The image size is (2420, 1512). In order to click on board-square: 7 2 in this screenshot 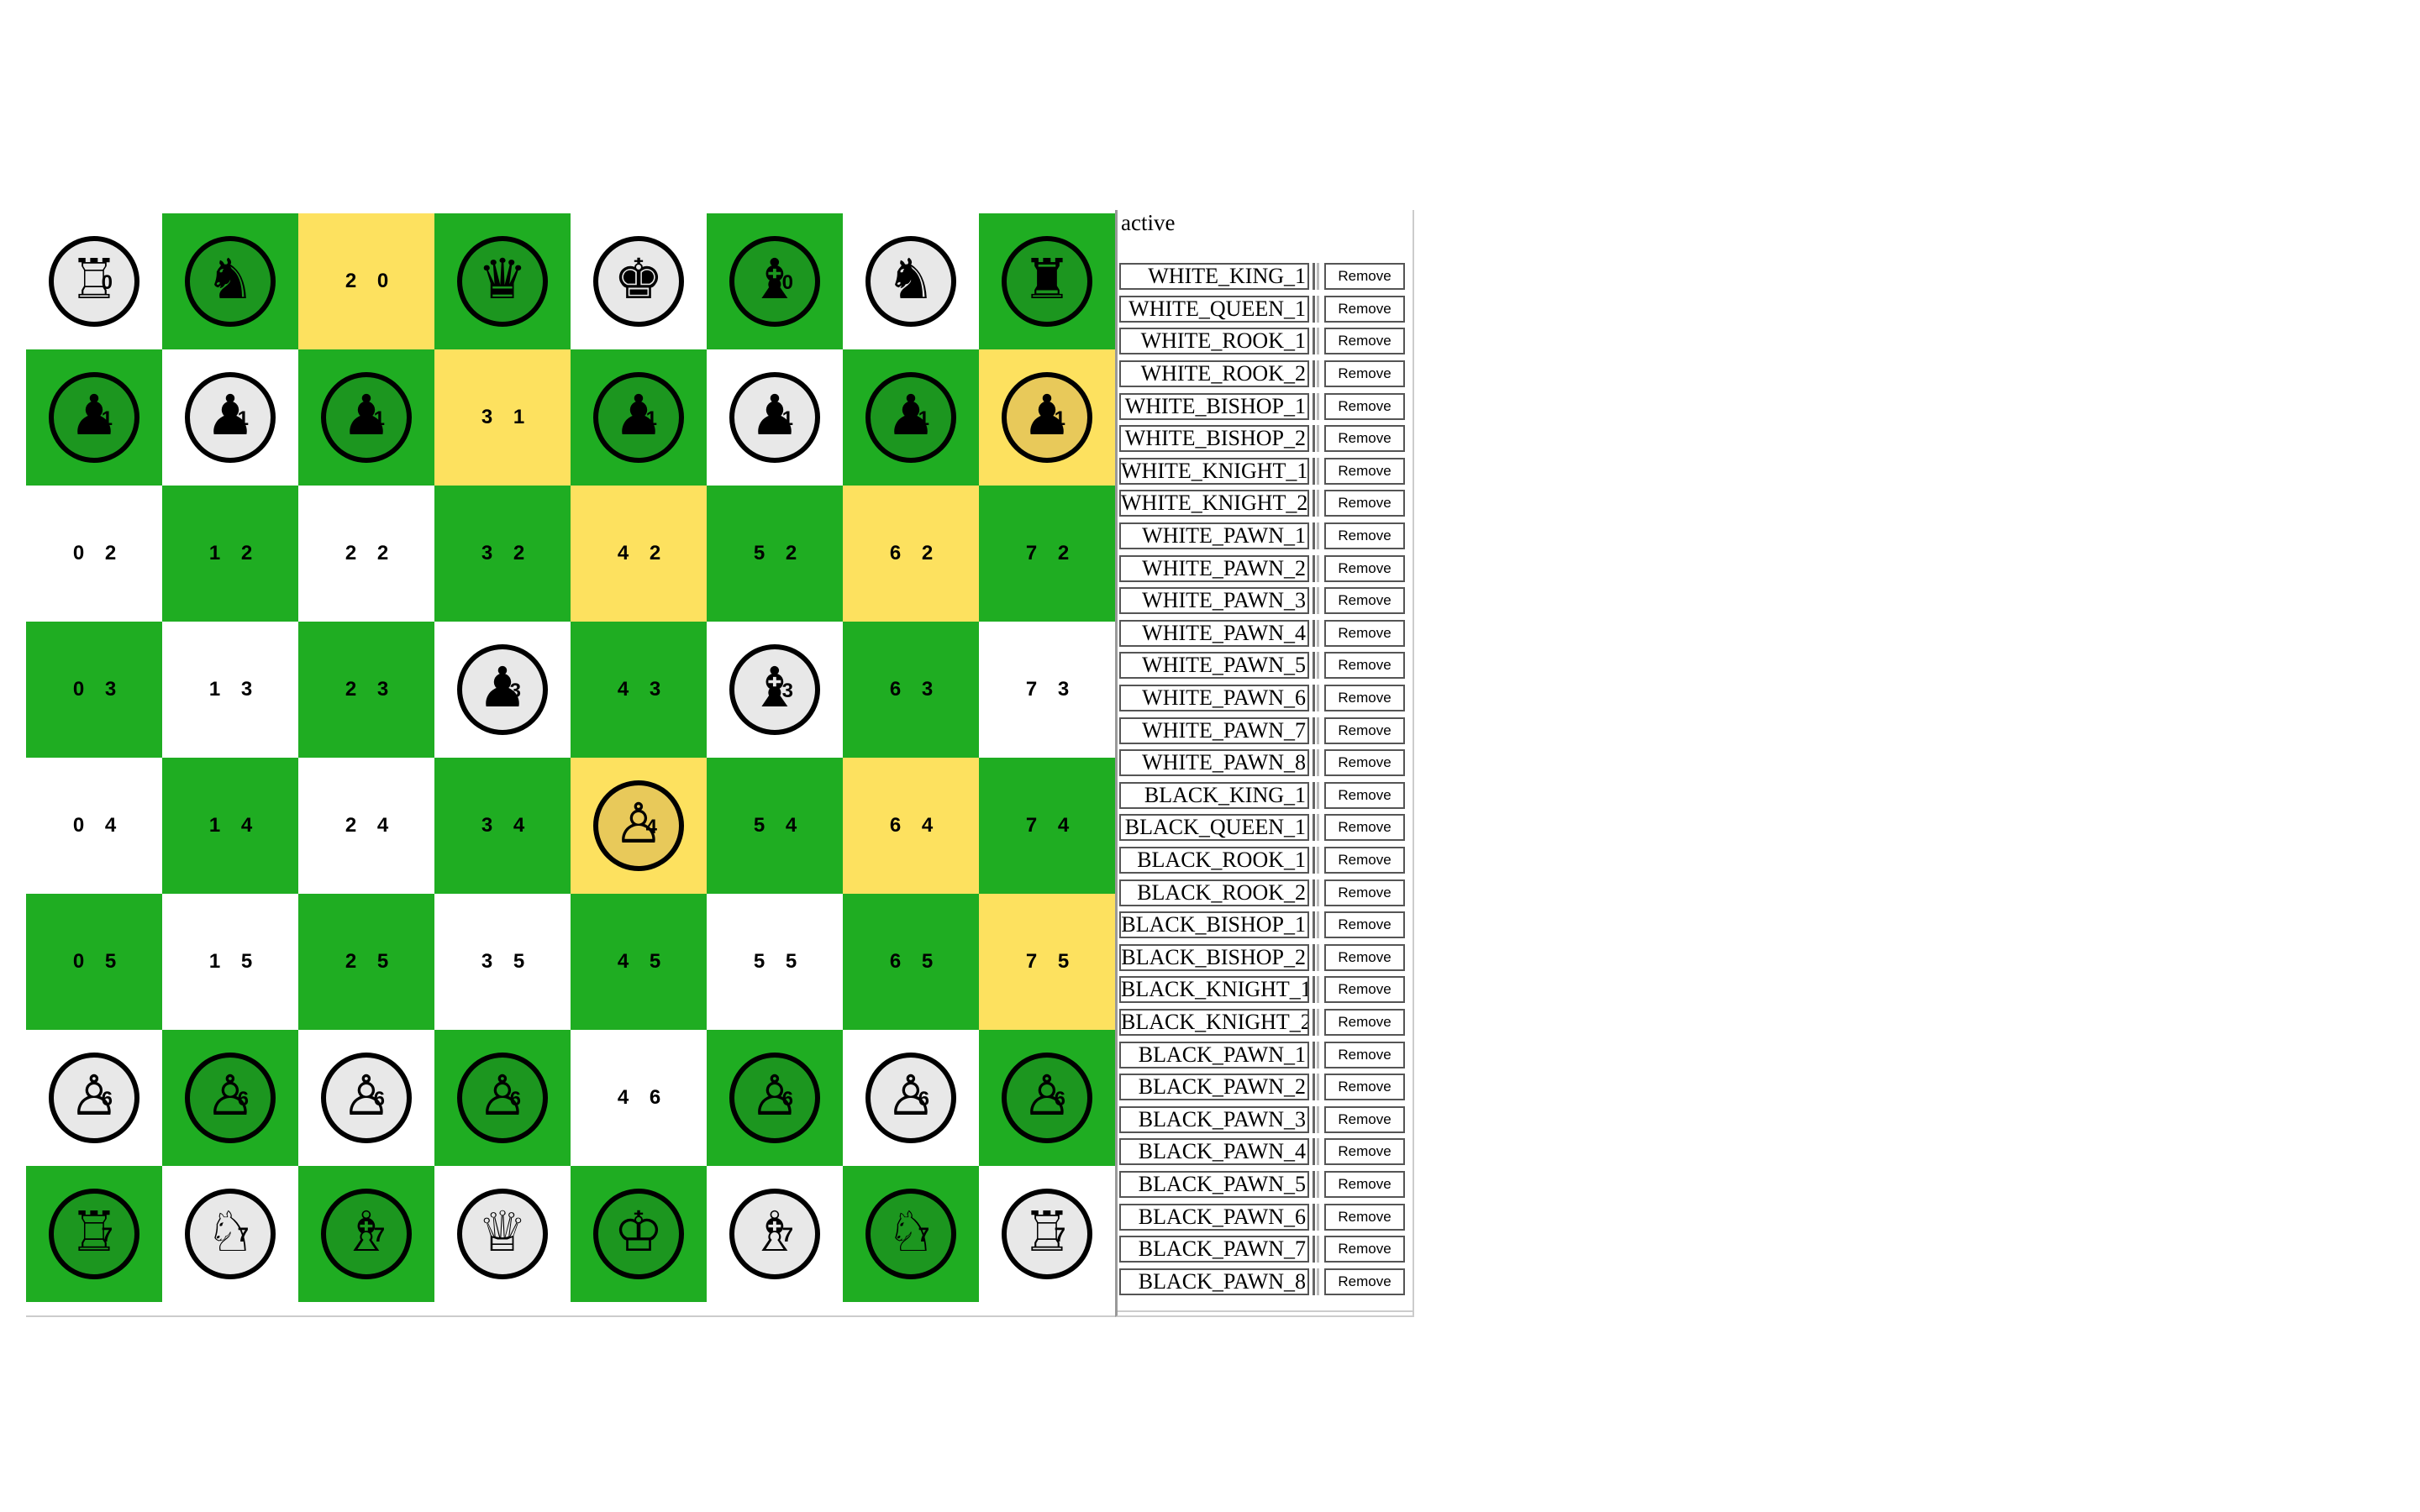, I will do `click(1047, 554)`.